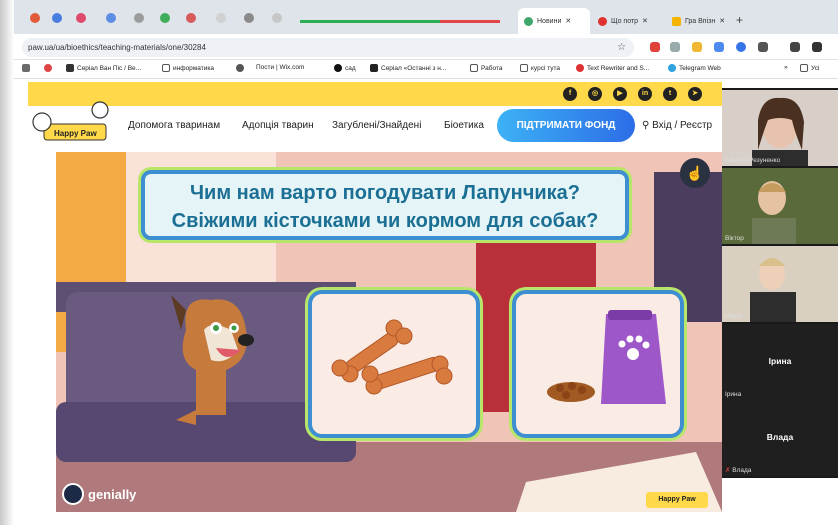  What do you see at coordinates (695, 94) in the screenshot?
I see `telegram-icon: ➤` at bounding box center [695, 94].